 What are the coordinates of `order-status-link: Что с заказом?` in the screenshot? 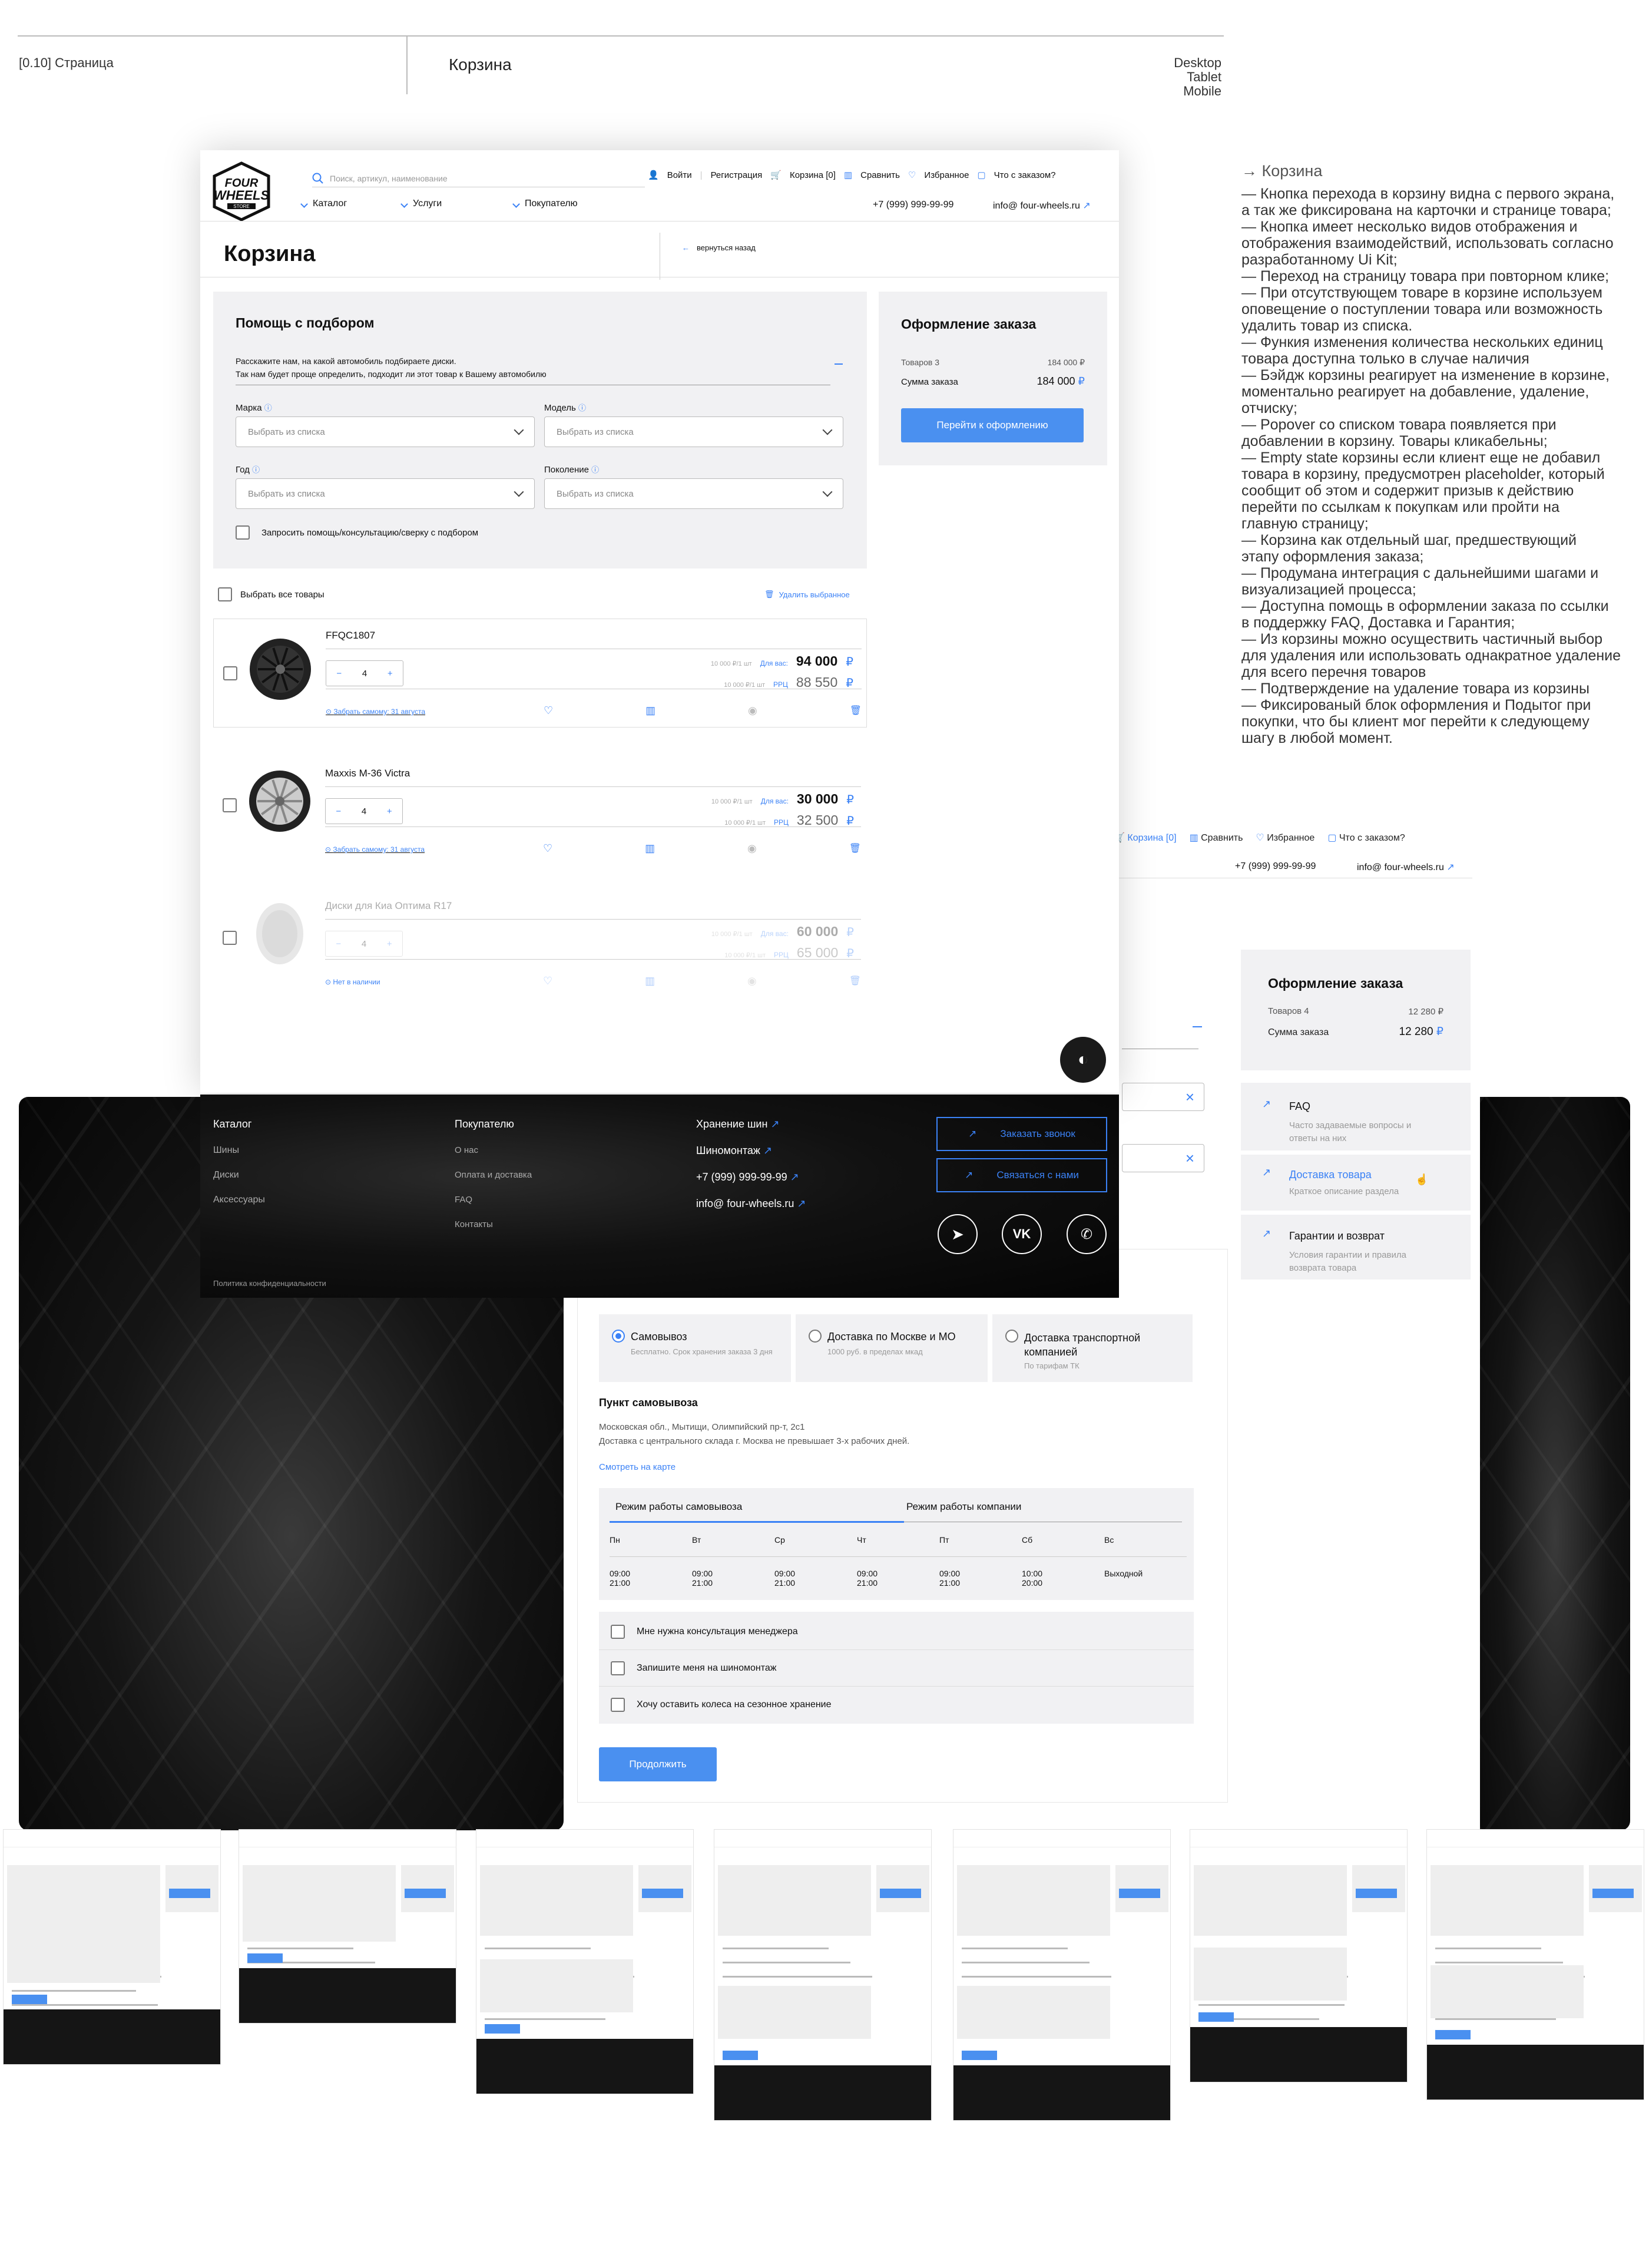 It's located at (1025, 175).